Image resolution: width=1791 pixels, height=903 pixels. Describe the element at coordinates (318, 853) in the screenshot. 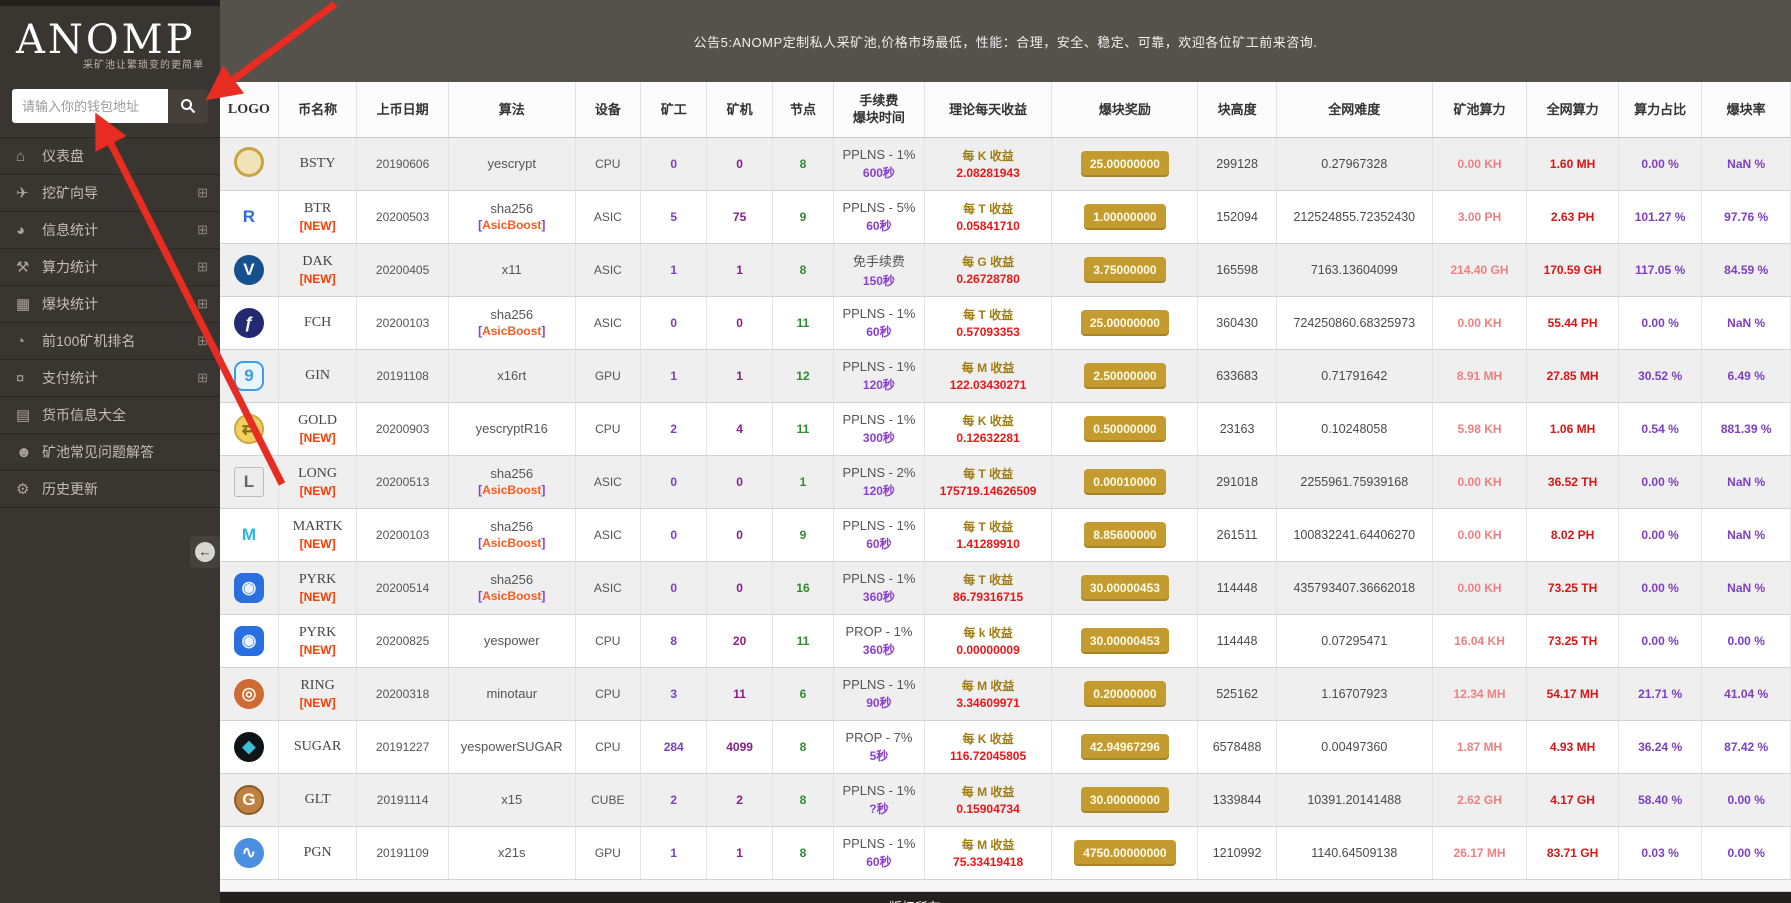

I see `coin-name-cell: PGN` at that location.